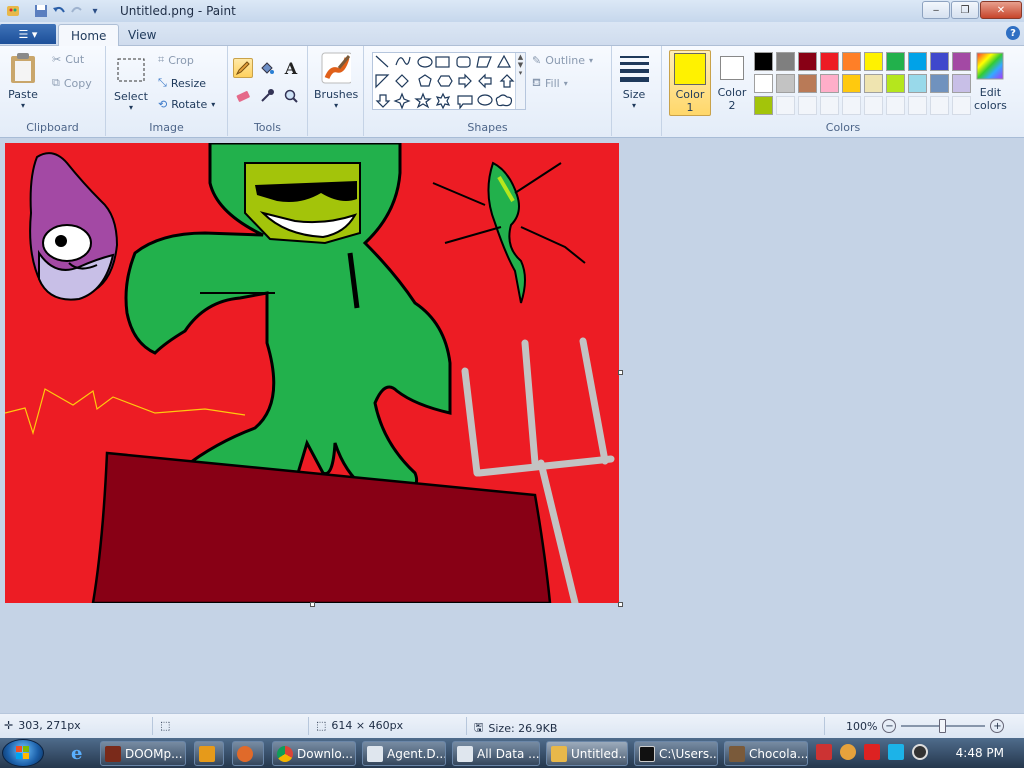  I want to click on paste-button: Paste ▾, so click(23, 81).